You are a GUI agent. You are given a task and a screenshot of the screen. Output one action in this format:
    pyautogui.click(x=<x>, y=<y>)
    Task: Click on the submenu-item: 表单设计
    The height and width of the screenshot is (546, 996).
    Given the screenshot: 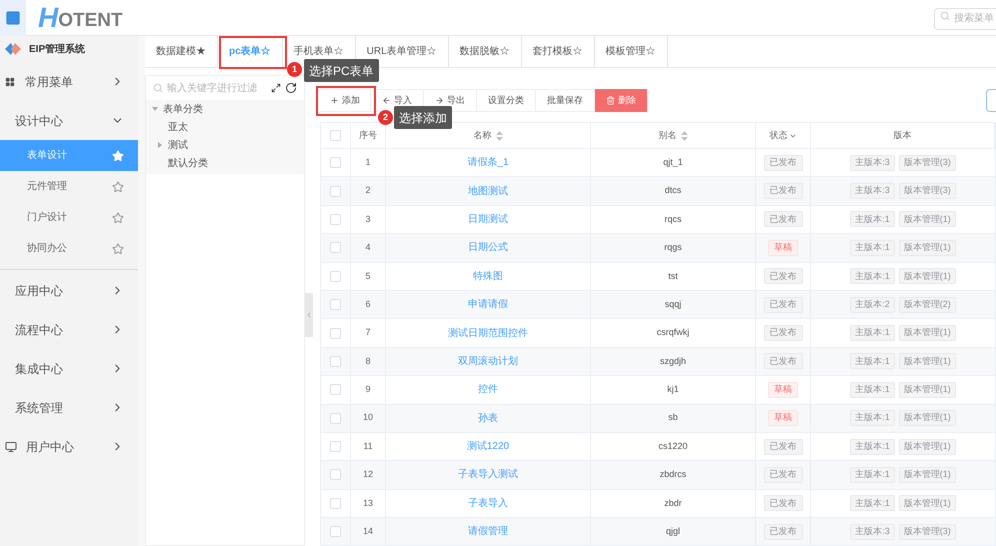 What is the action you would take?
    pyautogui.click(x=69, y=155)
    